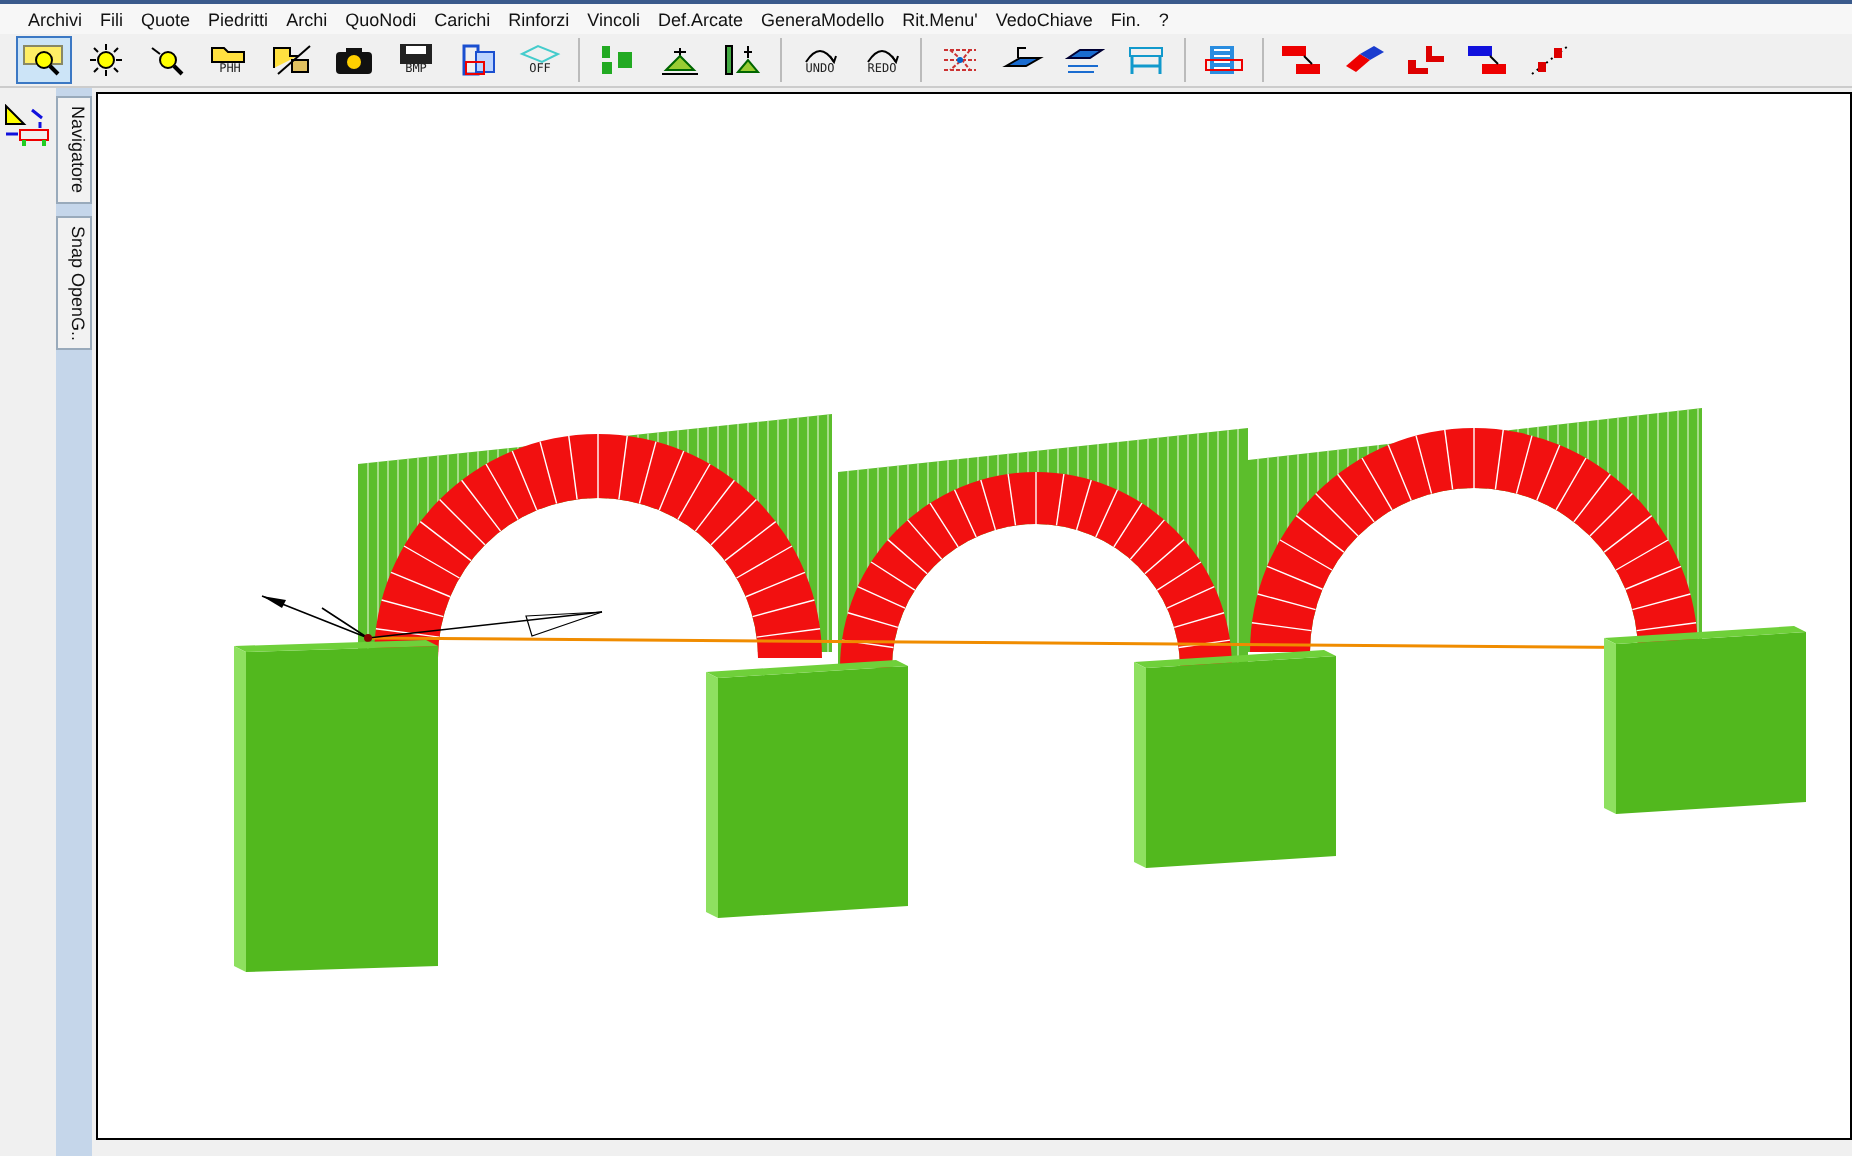  What do you see at coordinates (1426, 60) in the screenshot?
I see `corner-icon` at bounding box center [1426, 60].